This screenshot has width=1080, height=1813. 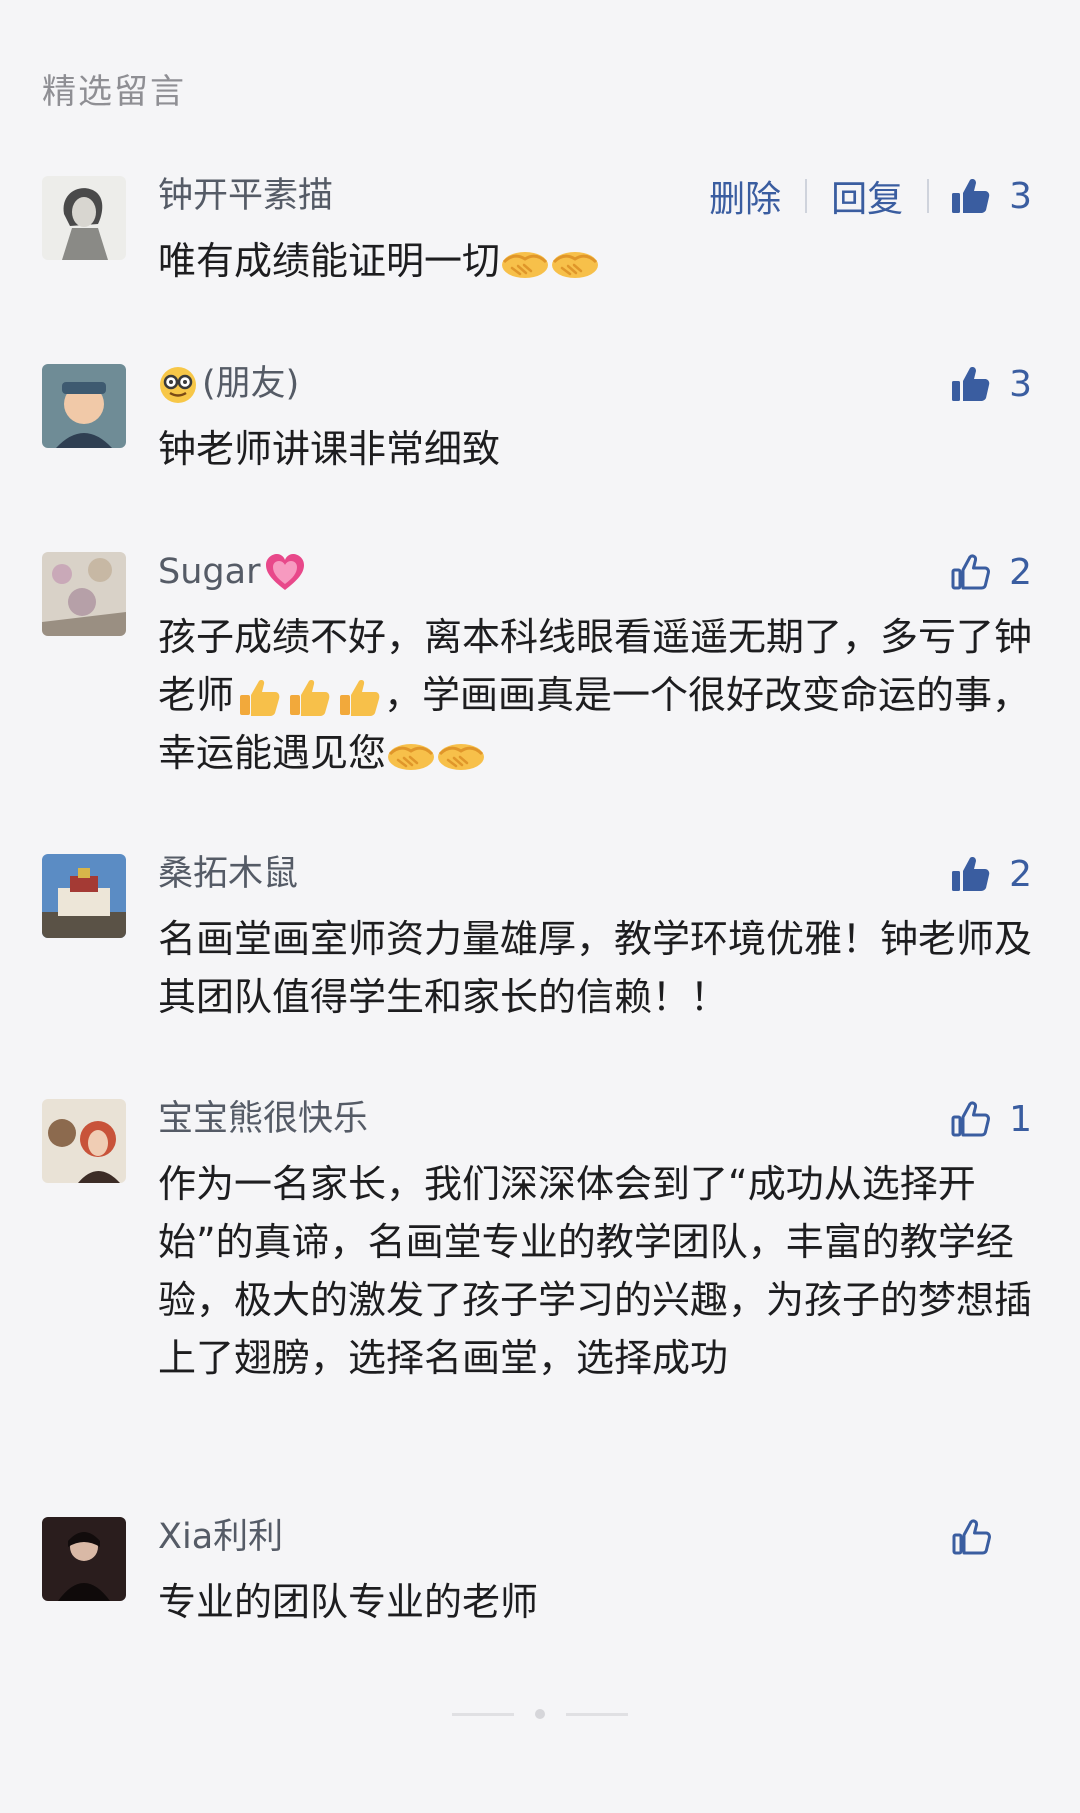 I want to click on like-count: 1, so click(x=1020, y=1119).